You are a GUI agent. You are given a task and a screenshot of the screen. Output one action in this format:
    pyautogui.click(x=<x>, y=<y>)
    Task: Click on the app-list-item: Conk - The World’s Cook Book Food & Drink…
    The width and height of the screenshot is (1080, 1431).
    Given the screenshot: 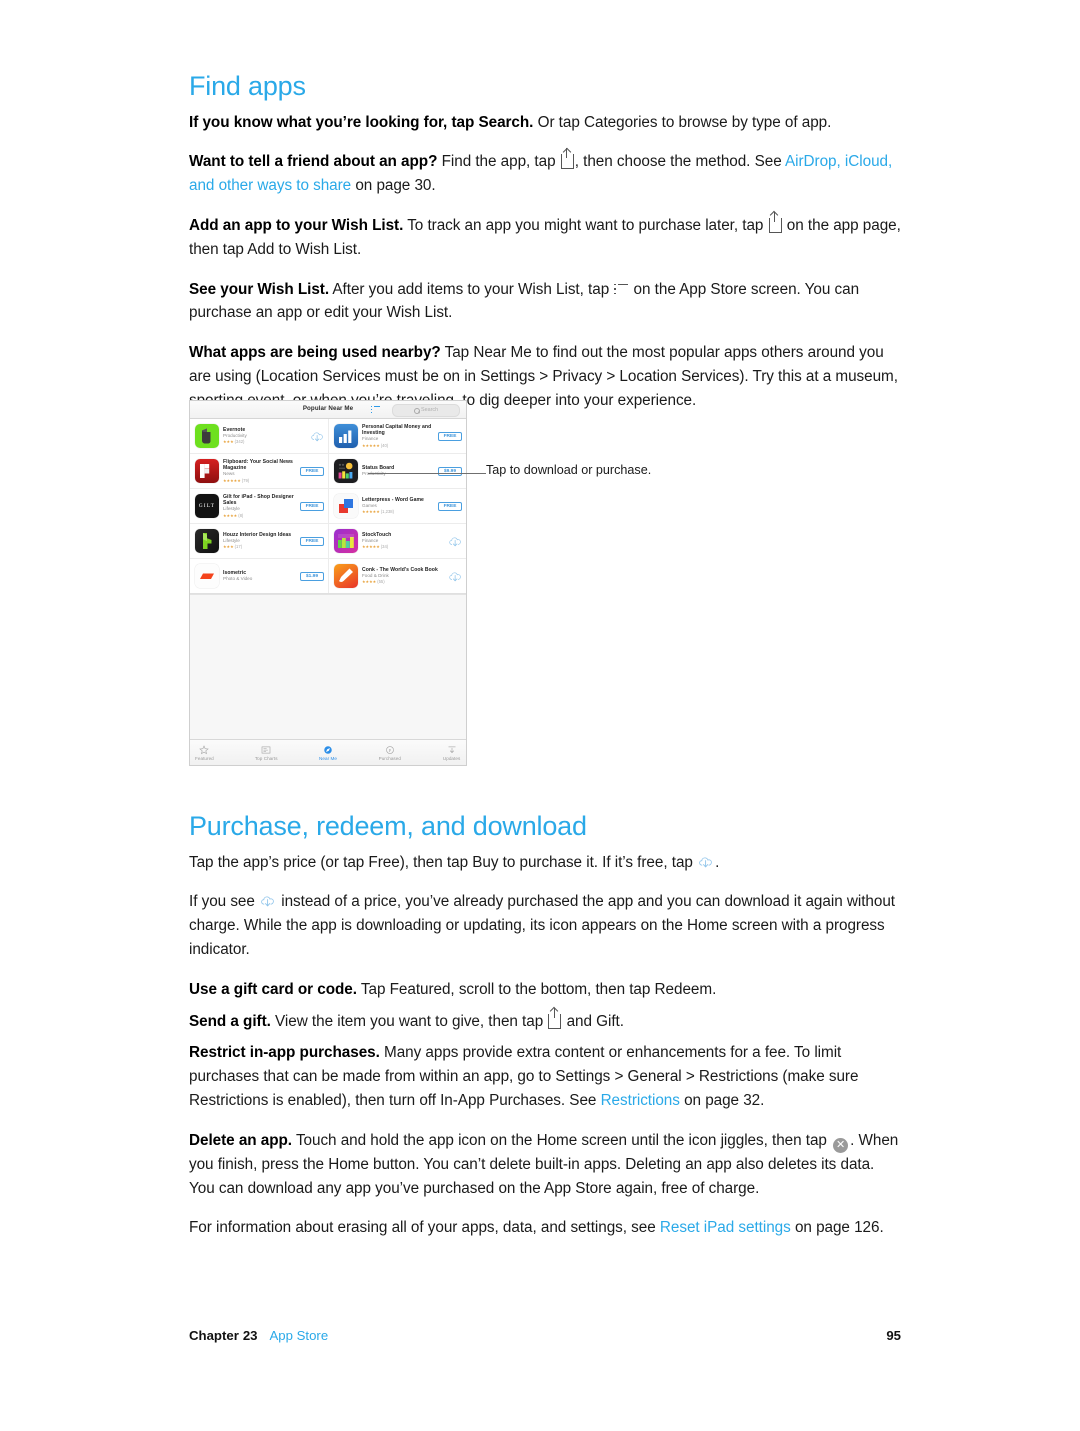 What is the action you would take?
    pyautogui.click(x=397, y=576)
    